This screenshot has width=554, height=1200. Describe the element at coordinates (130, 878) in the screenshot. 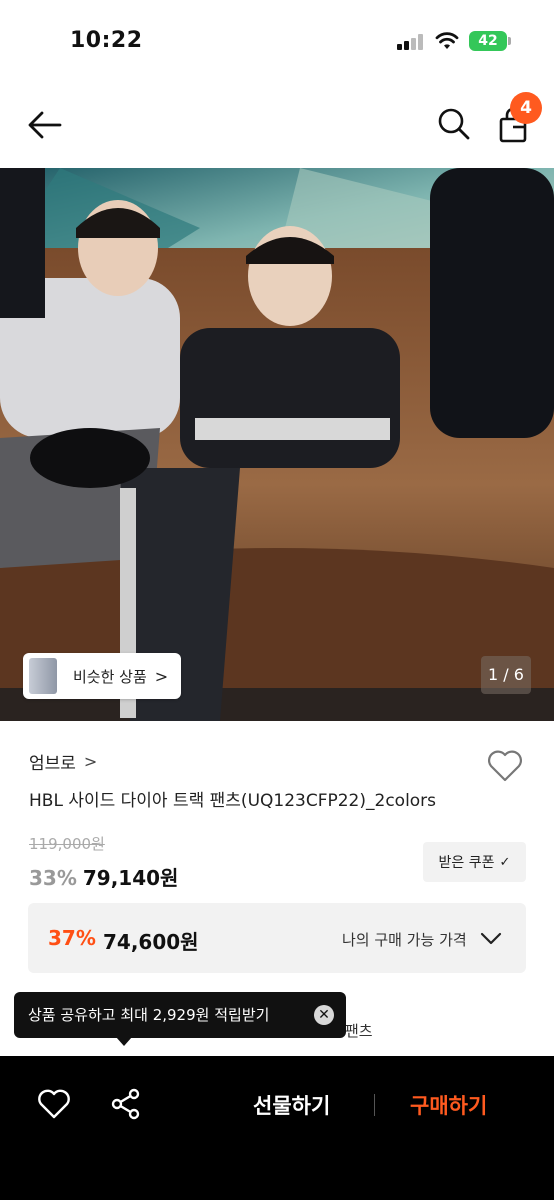

I see `sale-price: 79,140원` at that location.